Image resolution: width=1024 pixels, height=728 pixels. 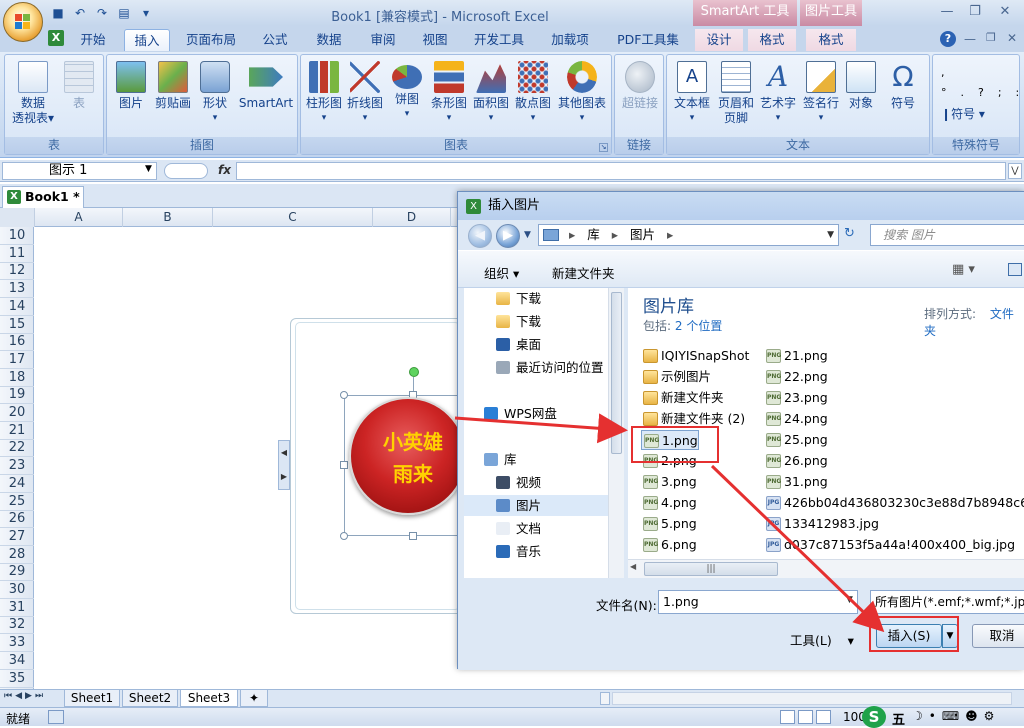 What do you see at coordinates (17, 307) in the screenshot?
I see `row-header: 14` at bounding box center [17, 307].